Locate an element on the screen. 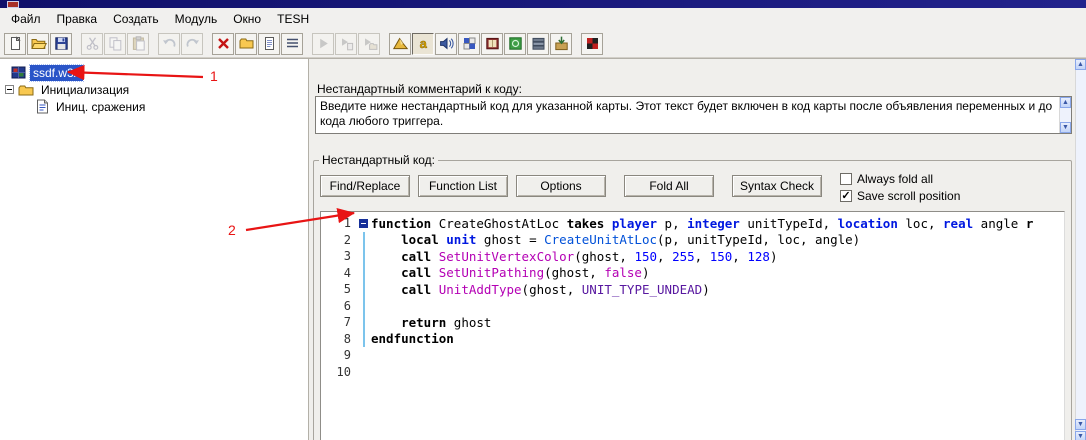 This screenshot has height=440, width=1086. map-file-icon is located at coordinates (18, 72).